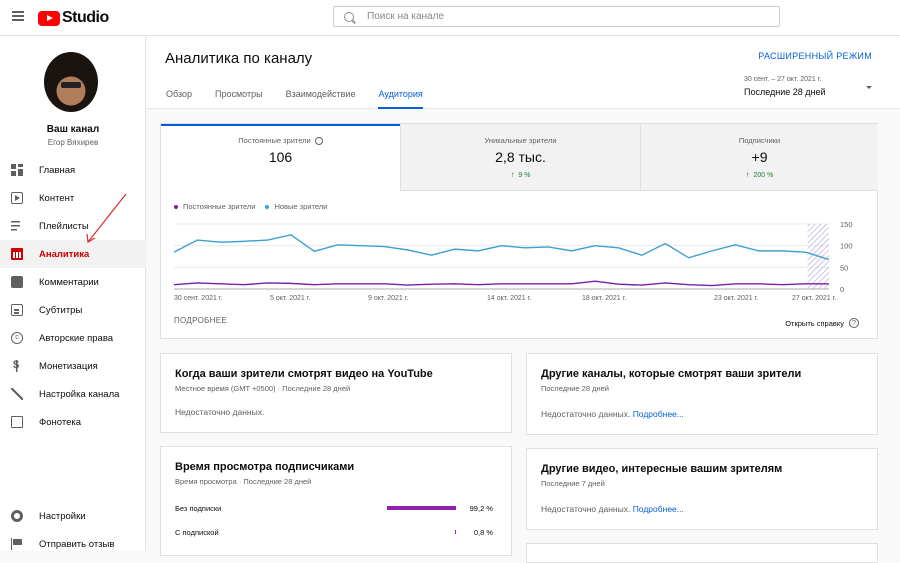 This screenshot has height=563, width=900. Describe the element at coordinates (815, 56) in the screenshot. I see `advanced-mode-button: РАСШИРЕННЫЙ РЕЖИМ` at that location.